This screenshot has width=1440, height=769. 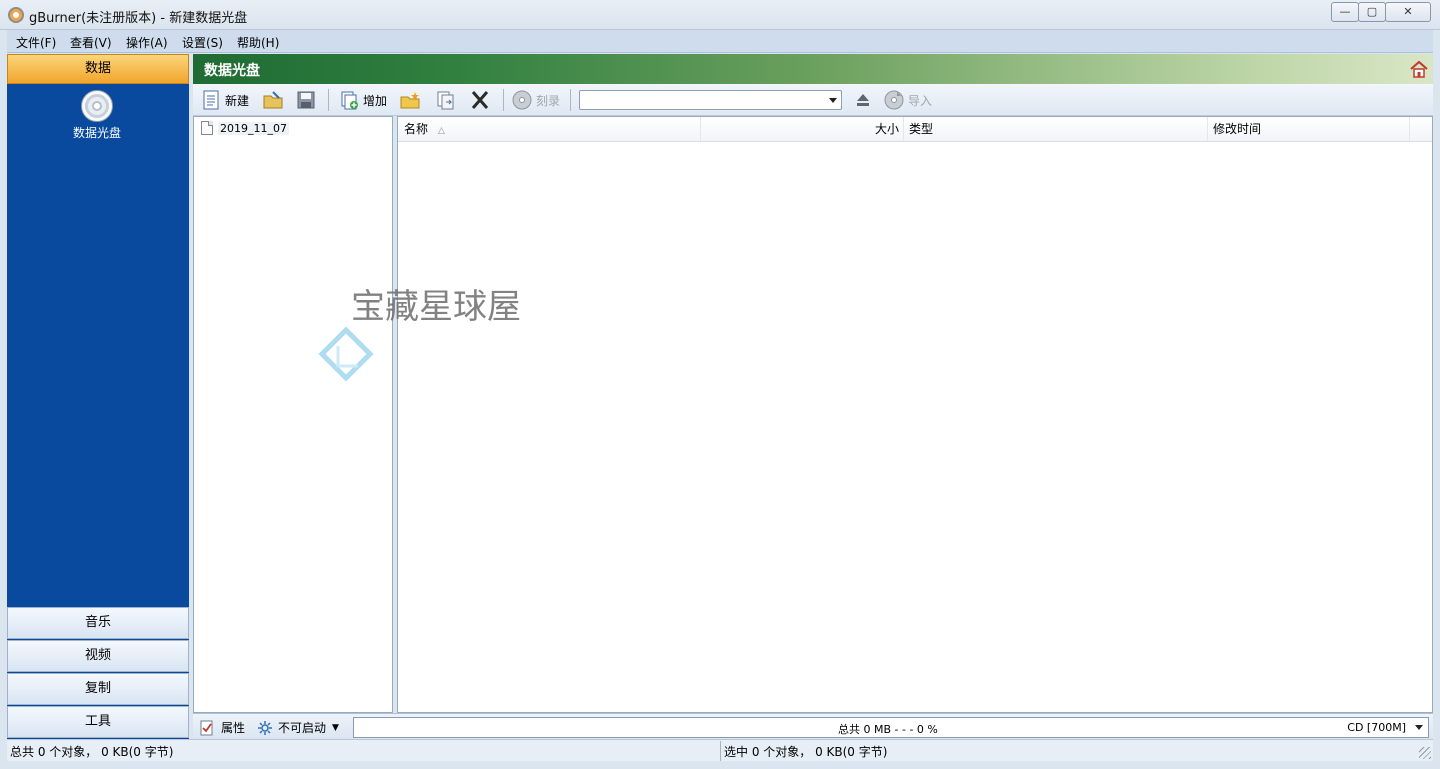 I want to click on boot-option-button: 不可启动 ▼, so click(x=298, y=727).